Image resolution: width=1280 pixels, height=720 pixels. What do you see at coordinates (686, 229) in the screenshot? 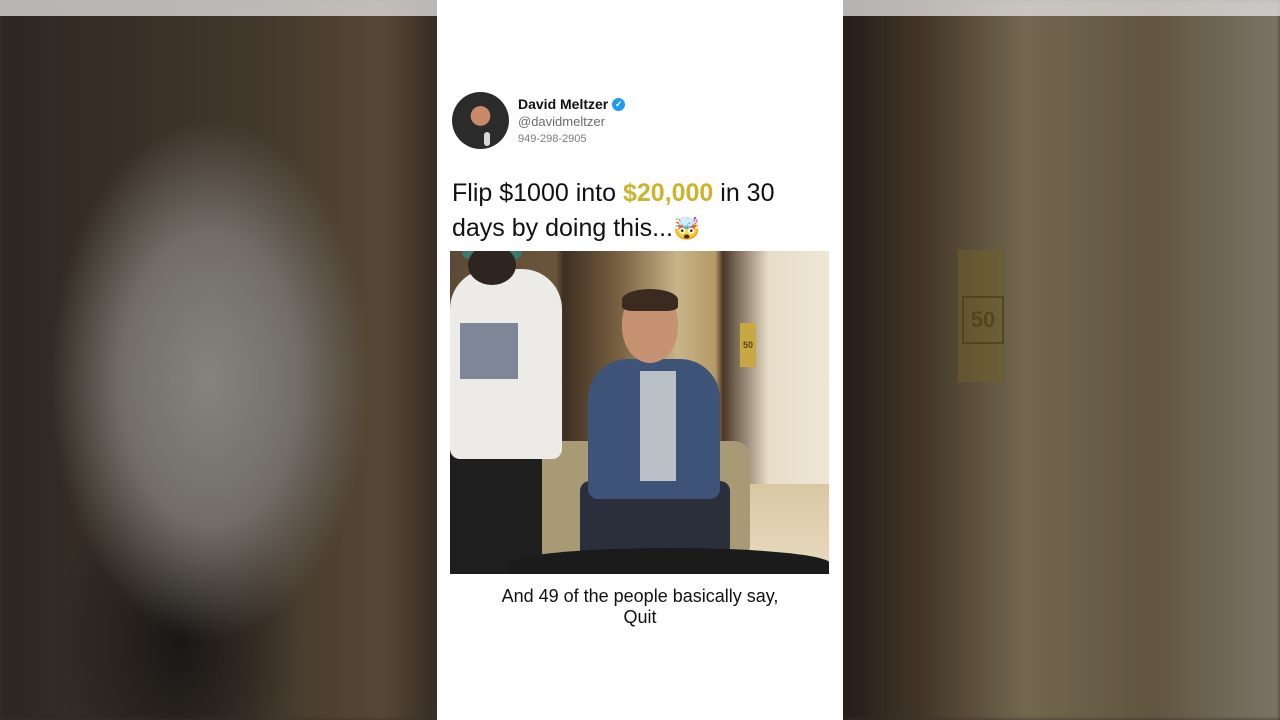
I see `exploding-head-emoji-icon: 🤯` at bounding box center [686, 229].